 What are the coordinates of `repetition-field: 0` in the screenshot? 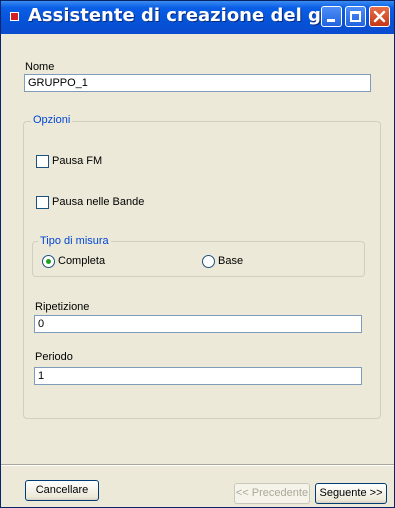 It's located at (198, 324).